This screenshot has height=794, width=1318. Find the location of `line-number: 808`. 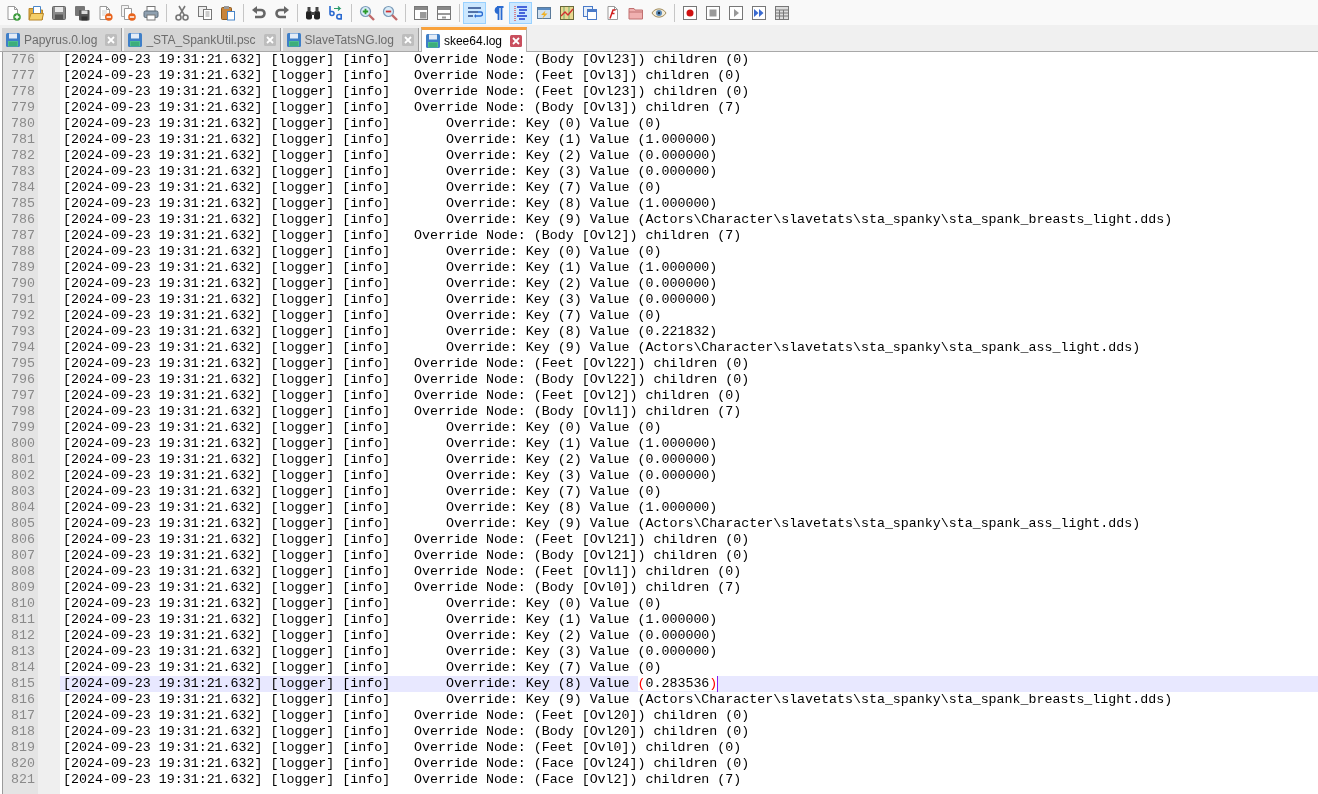

line-number: 808 is located at coordinates (23, 572).